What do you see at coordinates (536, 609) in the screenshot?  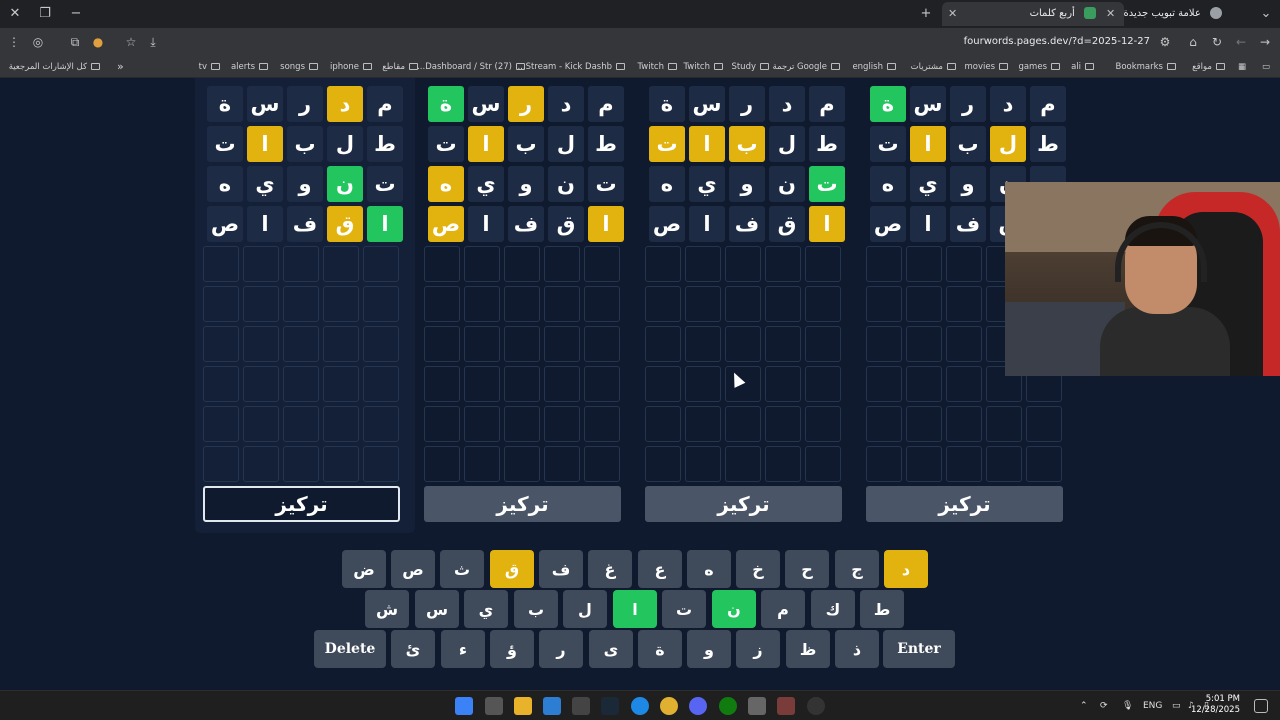 I see `letter-key: ب` at bounding box center [536, 609].